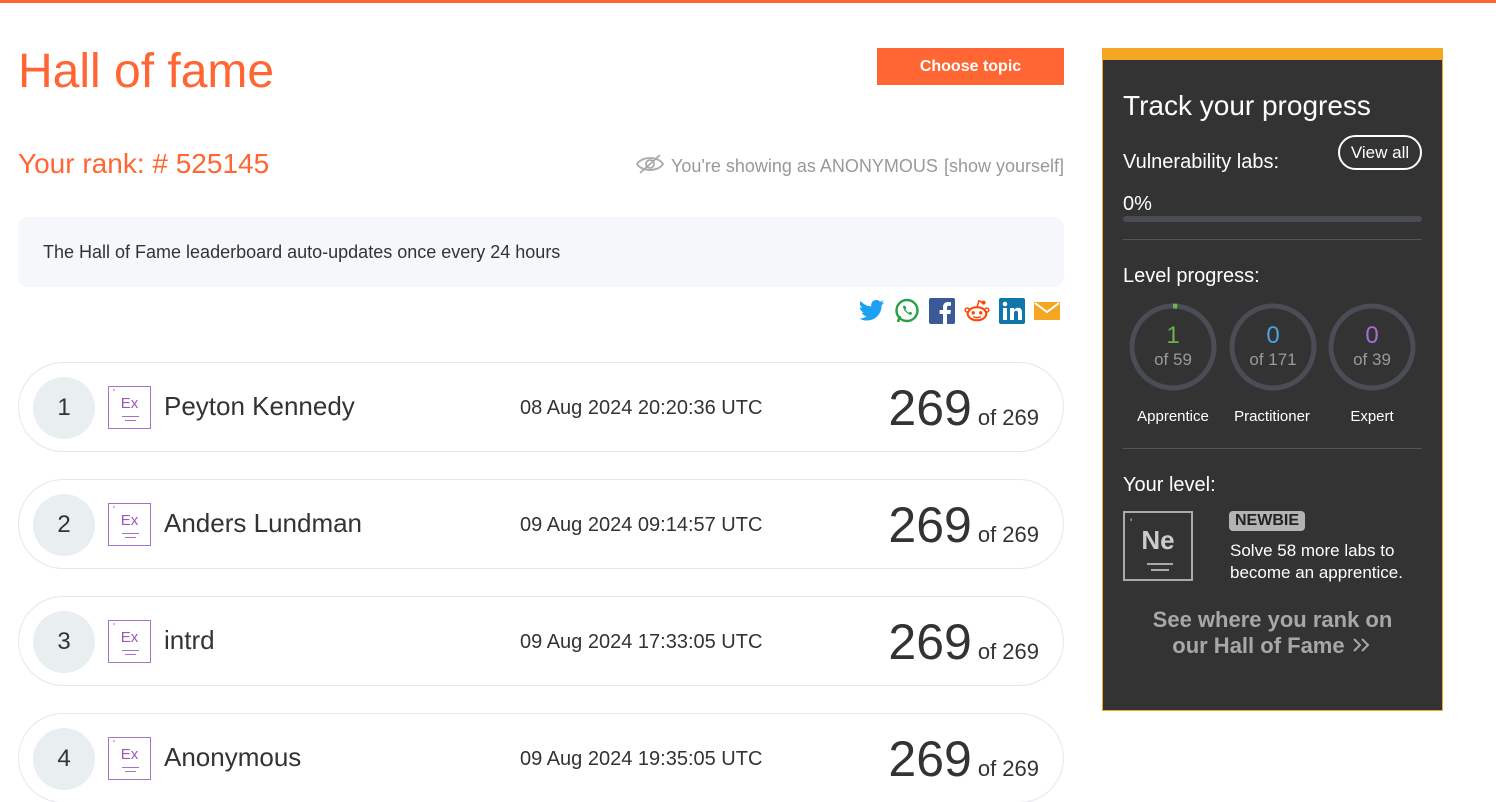  What do you see at coordinates (233, 757) in the screenshot?
I see `user-name: Anonymous` at bounding box center [233, 757].